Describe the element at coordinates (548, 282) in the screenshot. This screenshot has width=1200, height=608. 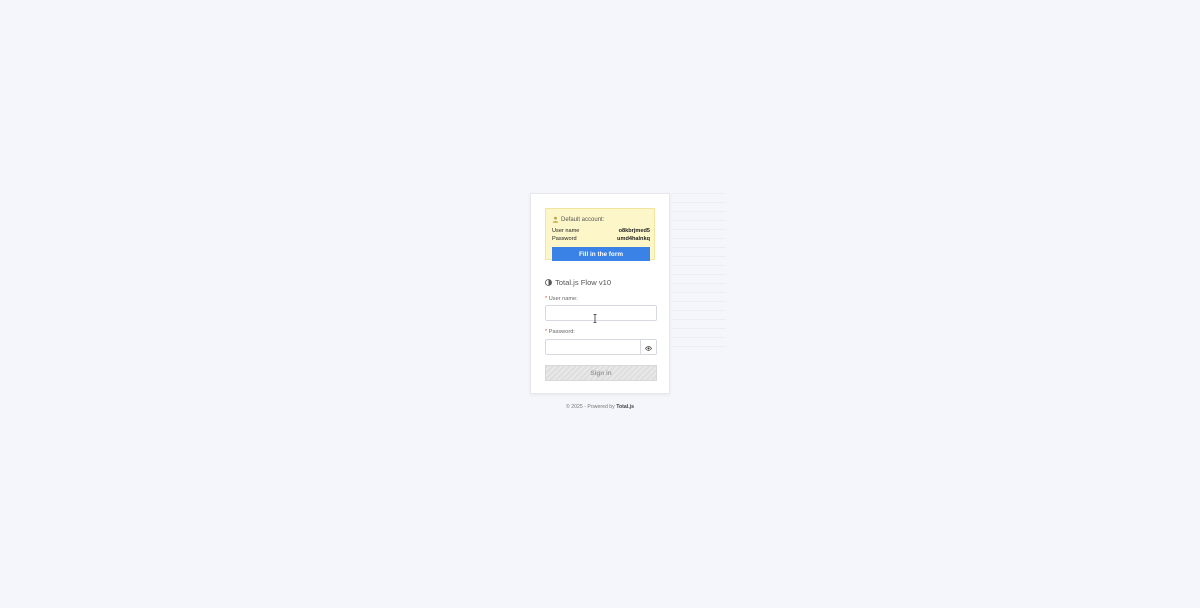
I see `totaljs-logo-icon` at that location.